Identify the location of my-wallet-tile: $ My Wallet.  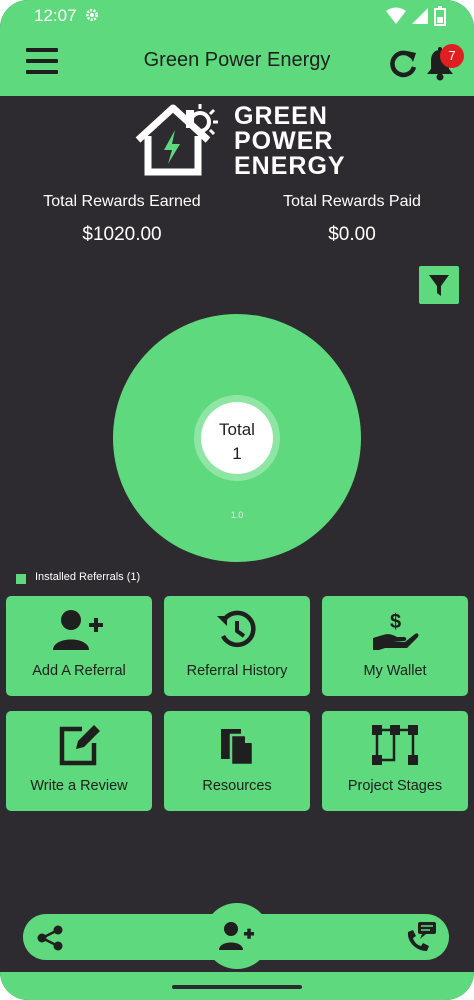
(395, 646).